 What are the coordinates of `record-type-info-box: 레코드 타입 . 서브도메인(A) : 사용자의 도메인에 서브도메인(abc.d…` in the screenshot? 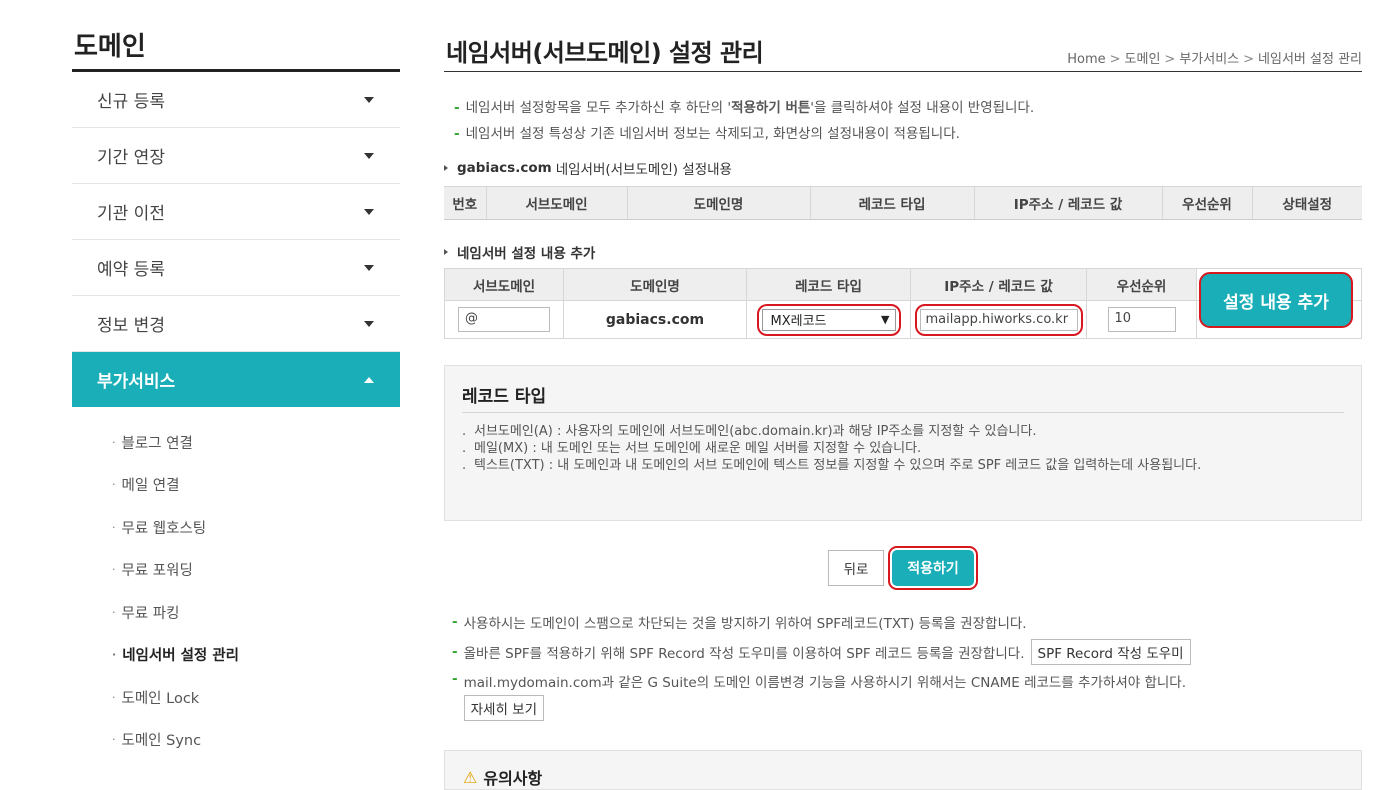 It's located at (903, 443).